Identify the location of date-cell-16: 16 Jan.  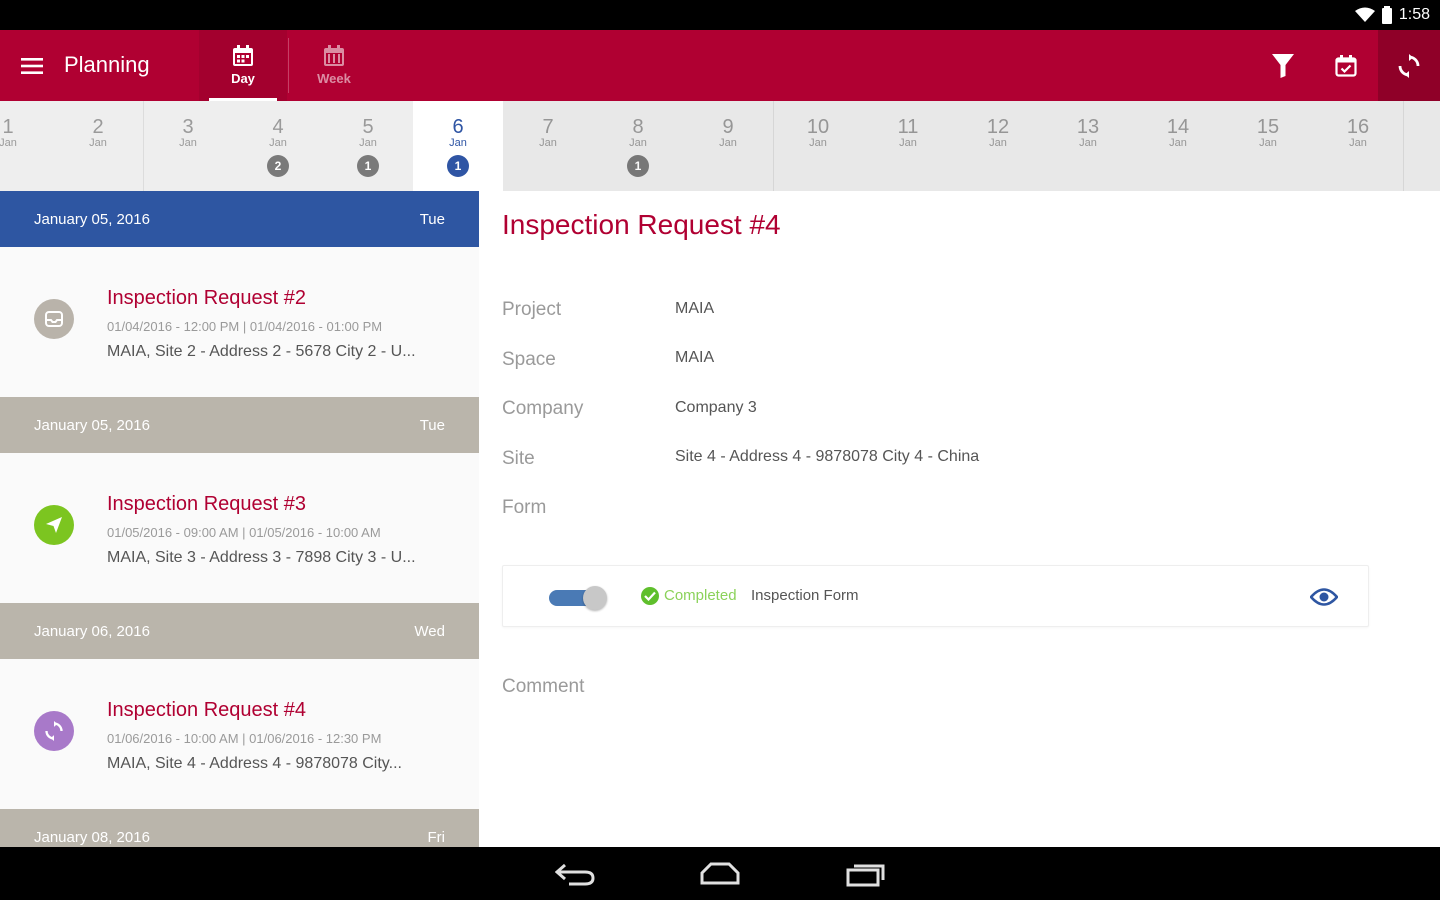
(1358, 146).